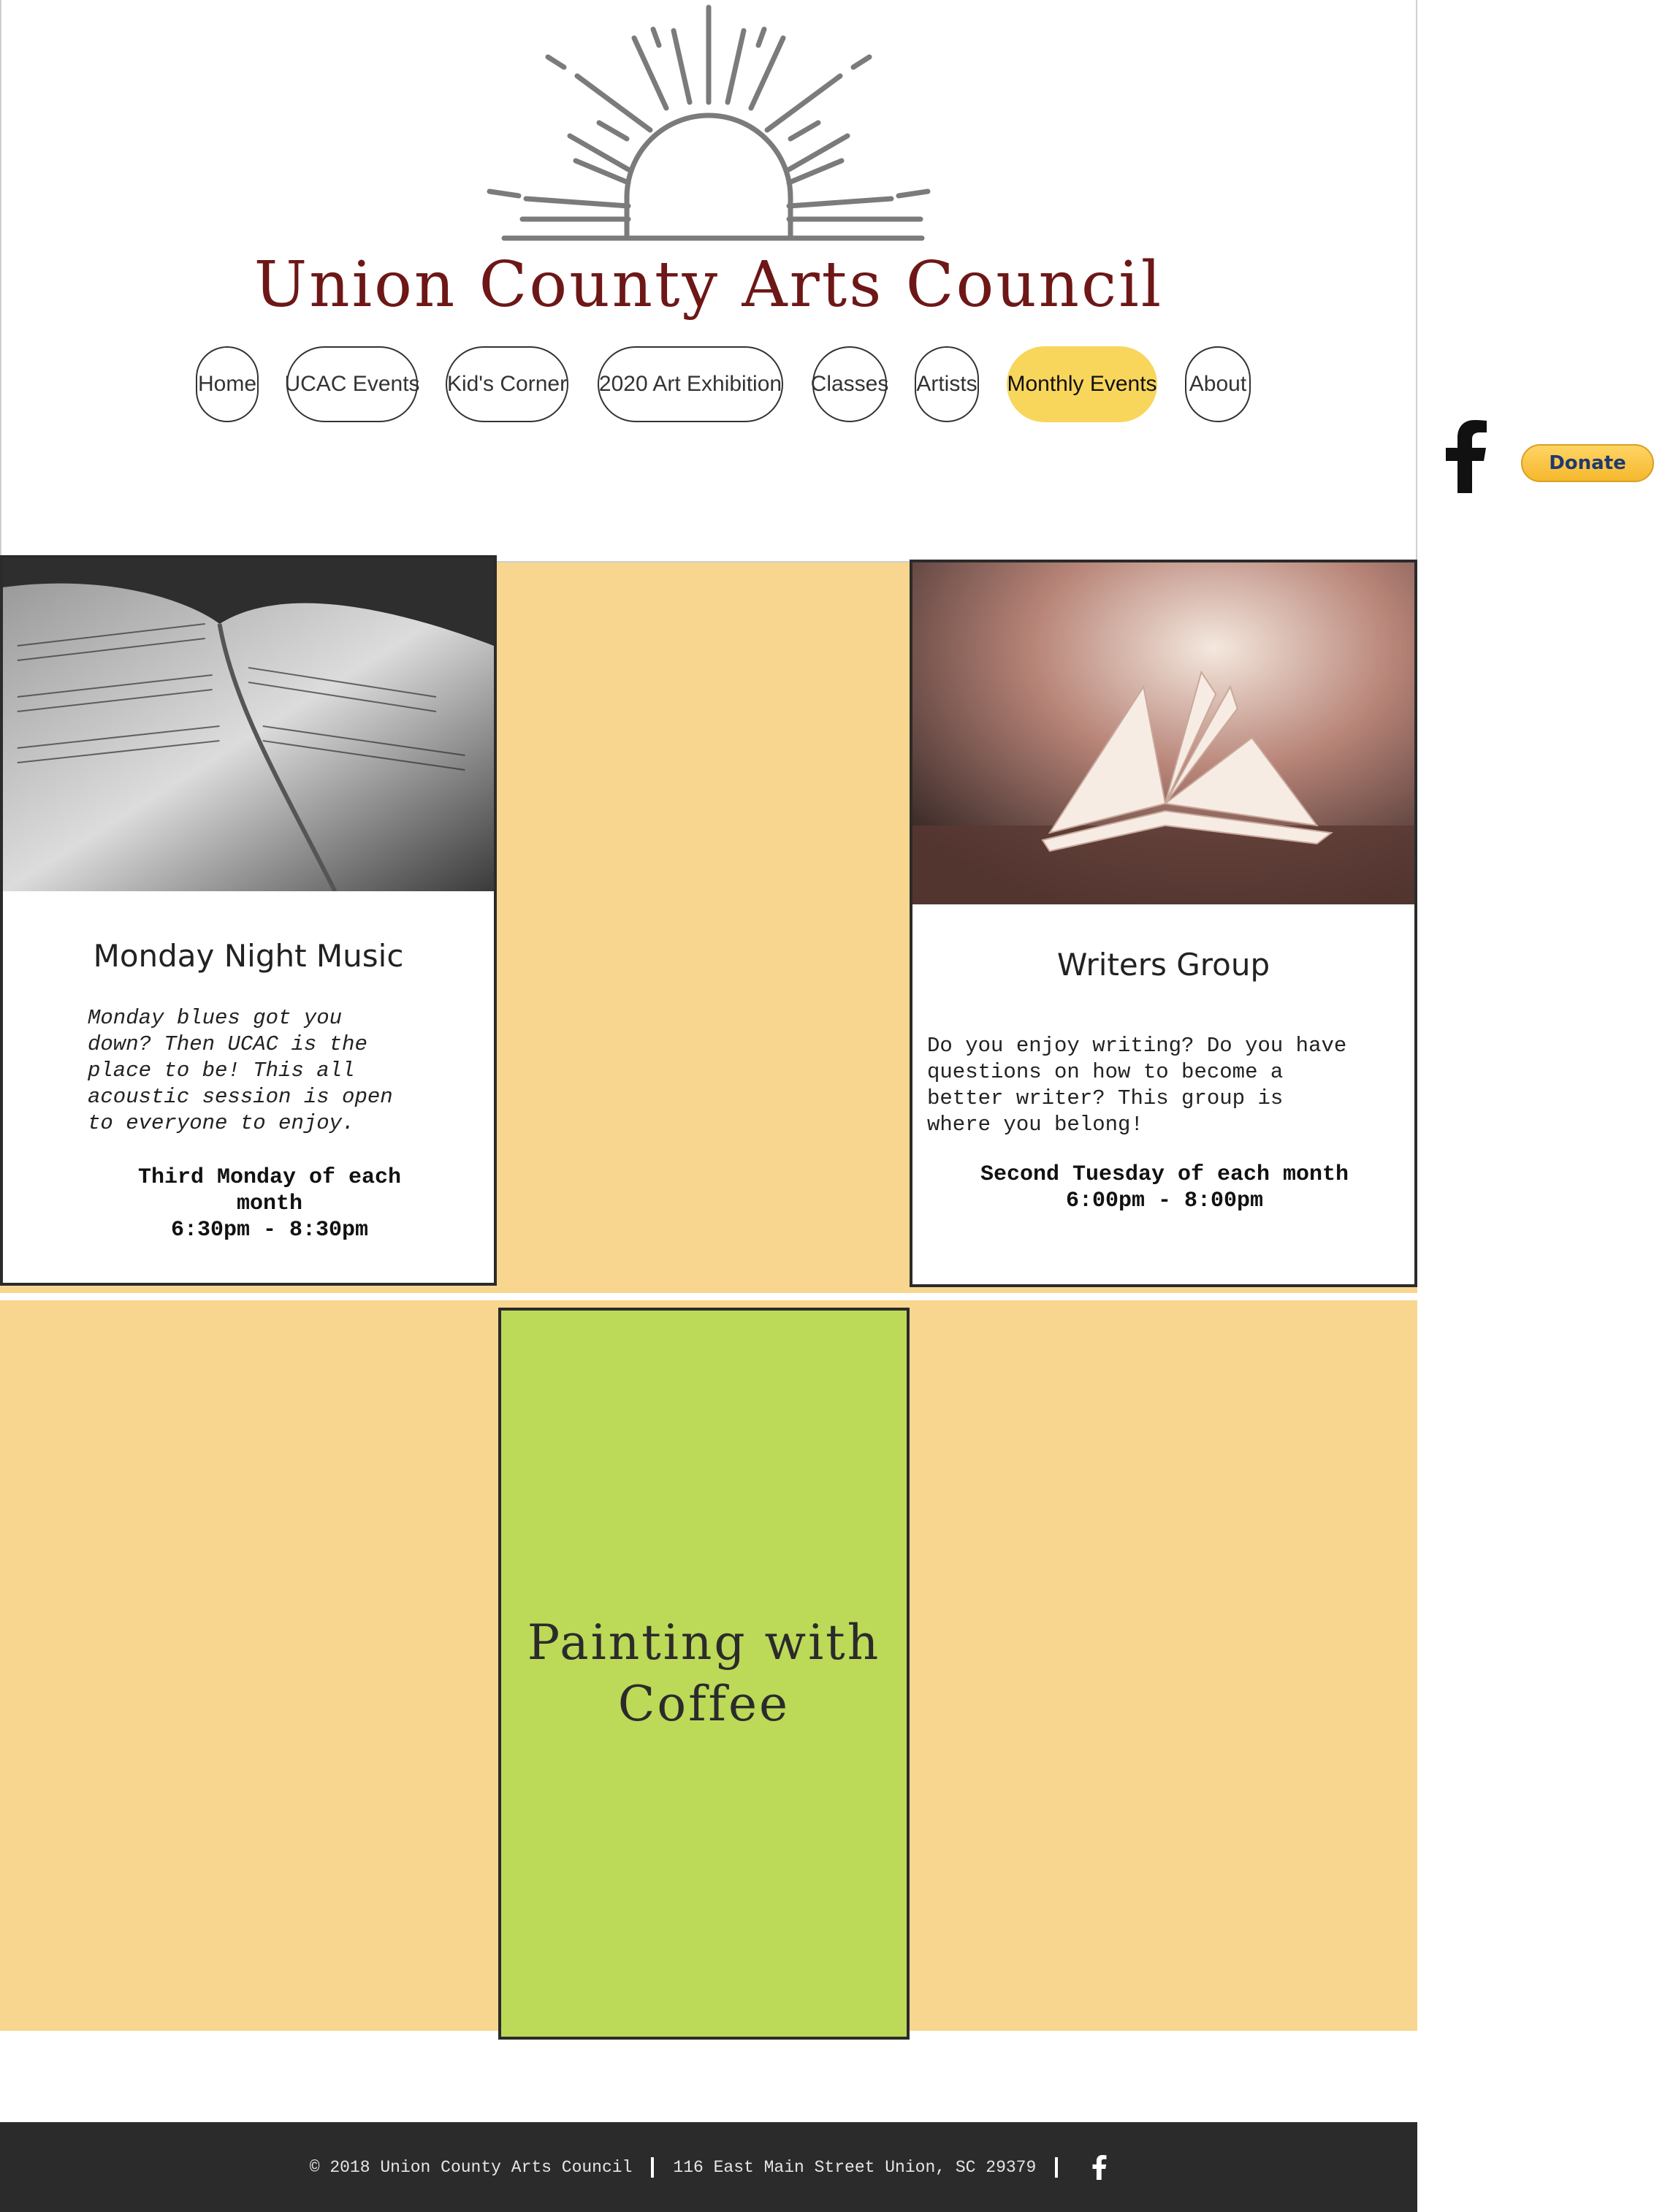 The image size is (1673, 2212). Describe the element at coordinates (1163, 733) in the screenshot. I see `open-book-image` at that location.